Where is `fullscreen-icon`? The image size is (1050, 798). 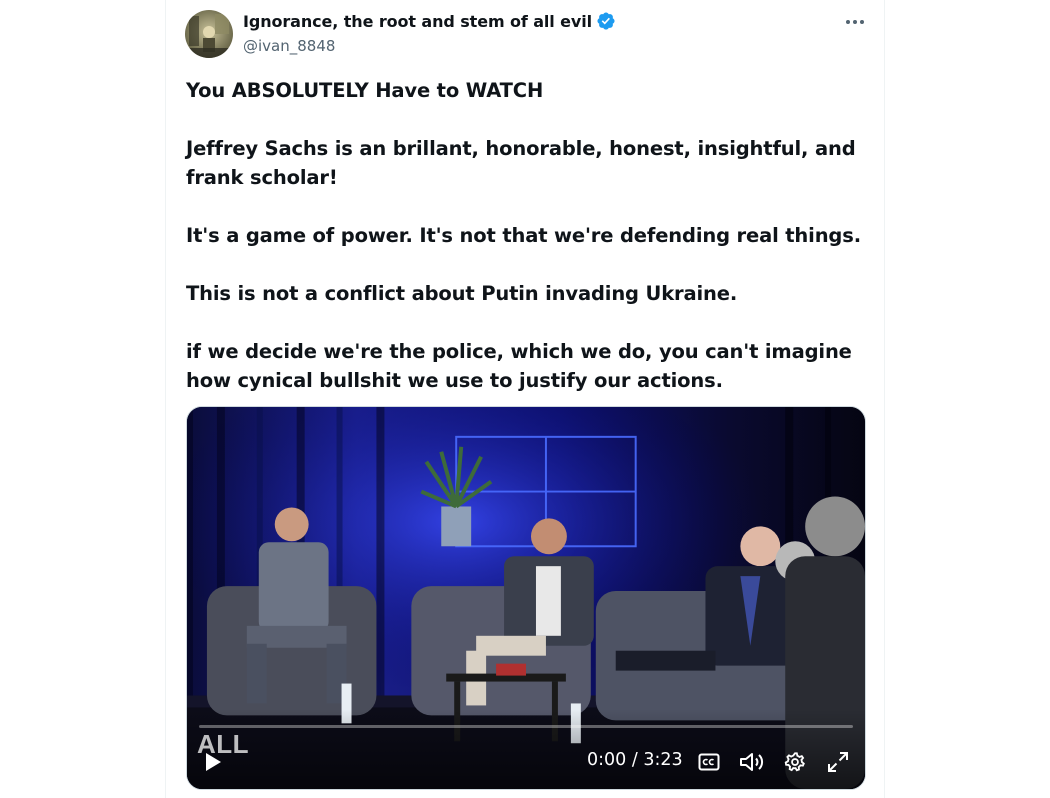
fullscreen-icon is located at coordinates (838, 762).